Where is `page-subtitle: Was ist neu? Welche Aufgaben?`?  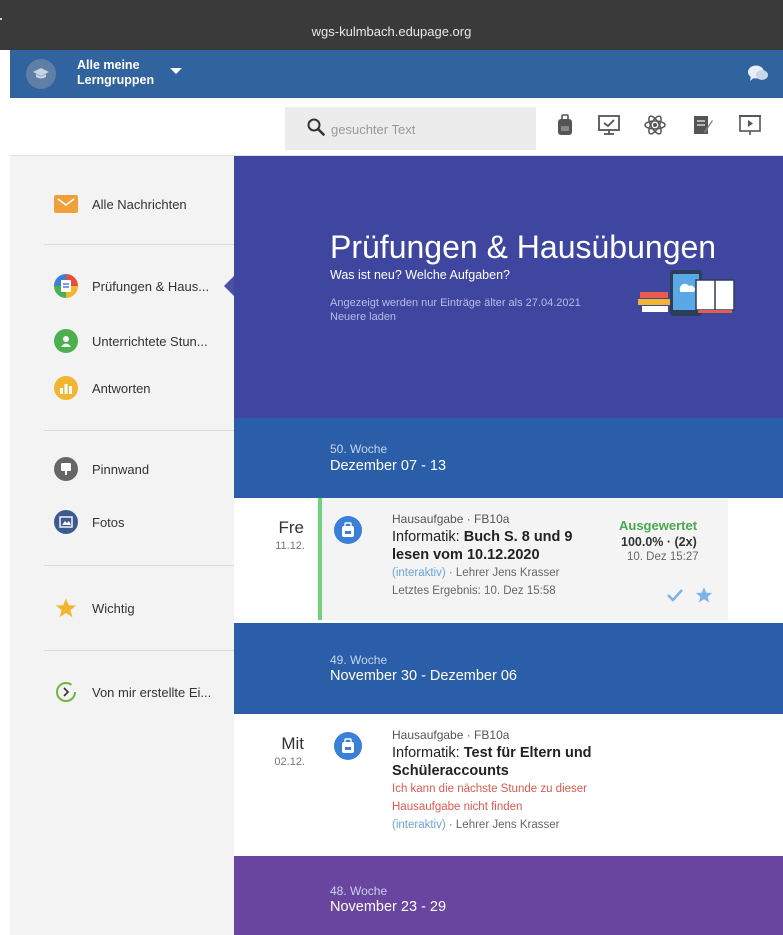
page-subtitle: Was ist neu? Welche Aufgaben? is located at coordinates (420, 275).